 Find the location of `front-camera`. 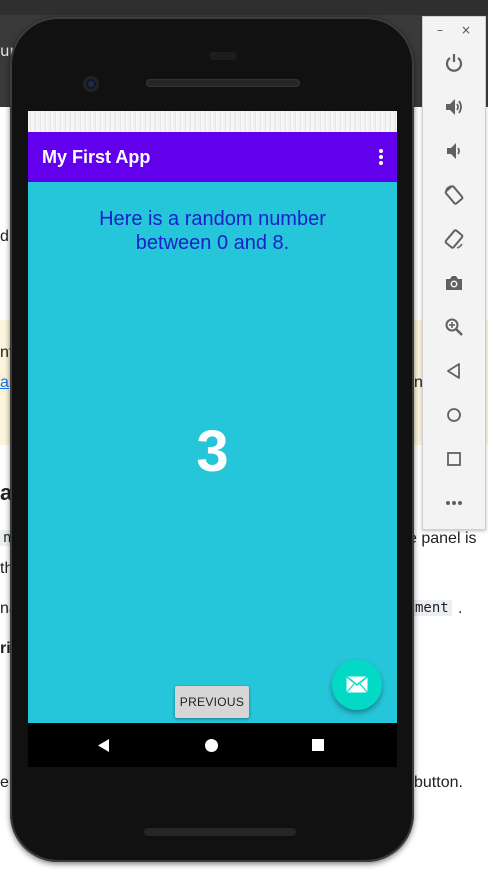

front-camera is located at coordinates (91, 84).